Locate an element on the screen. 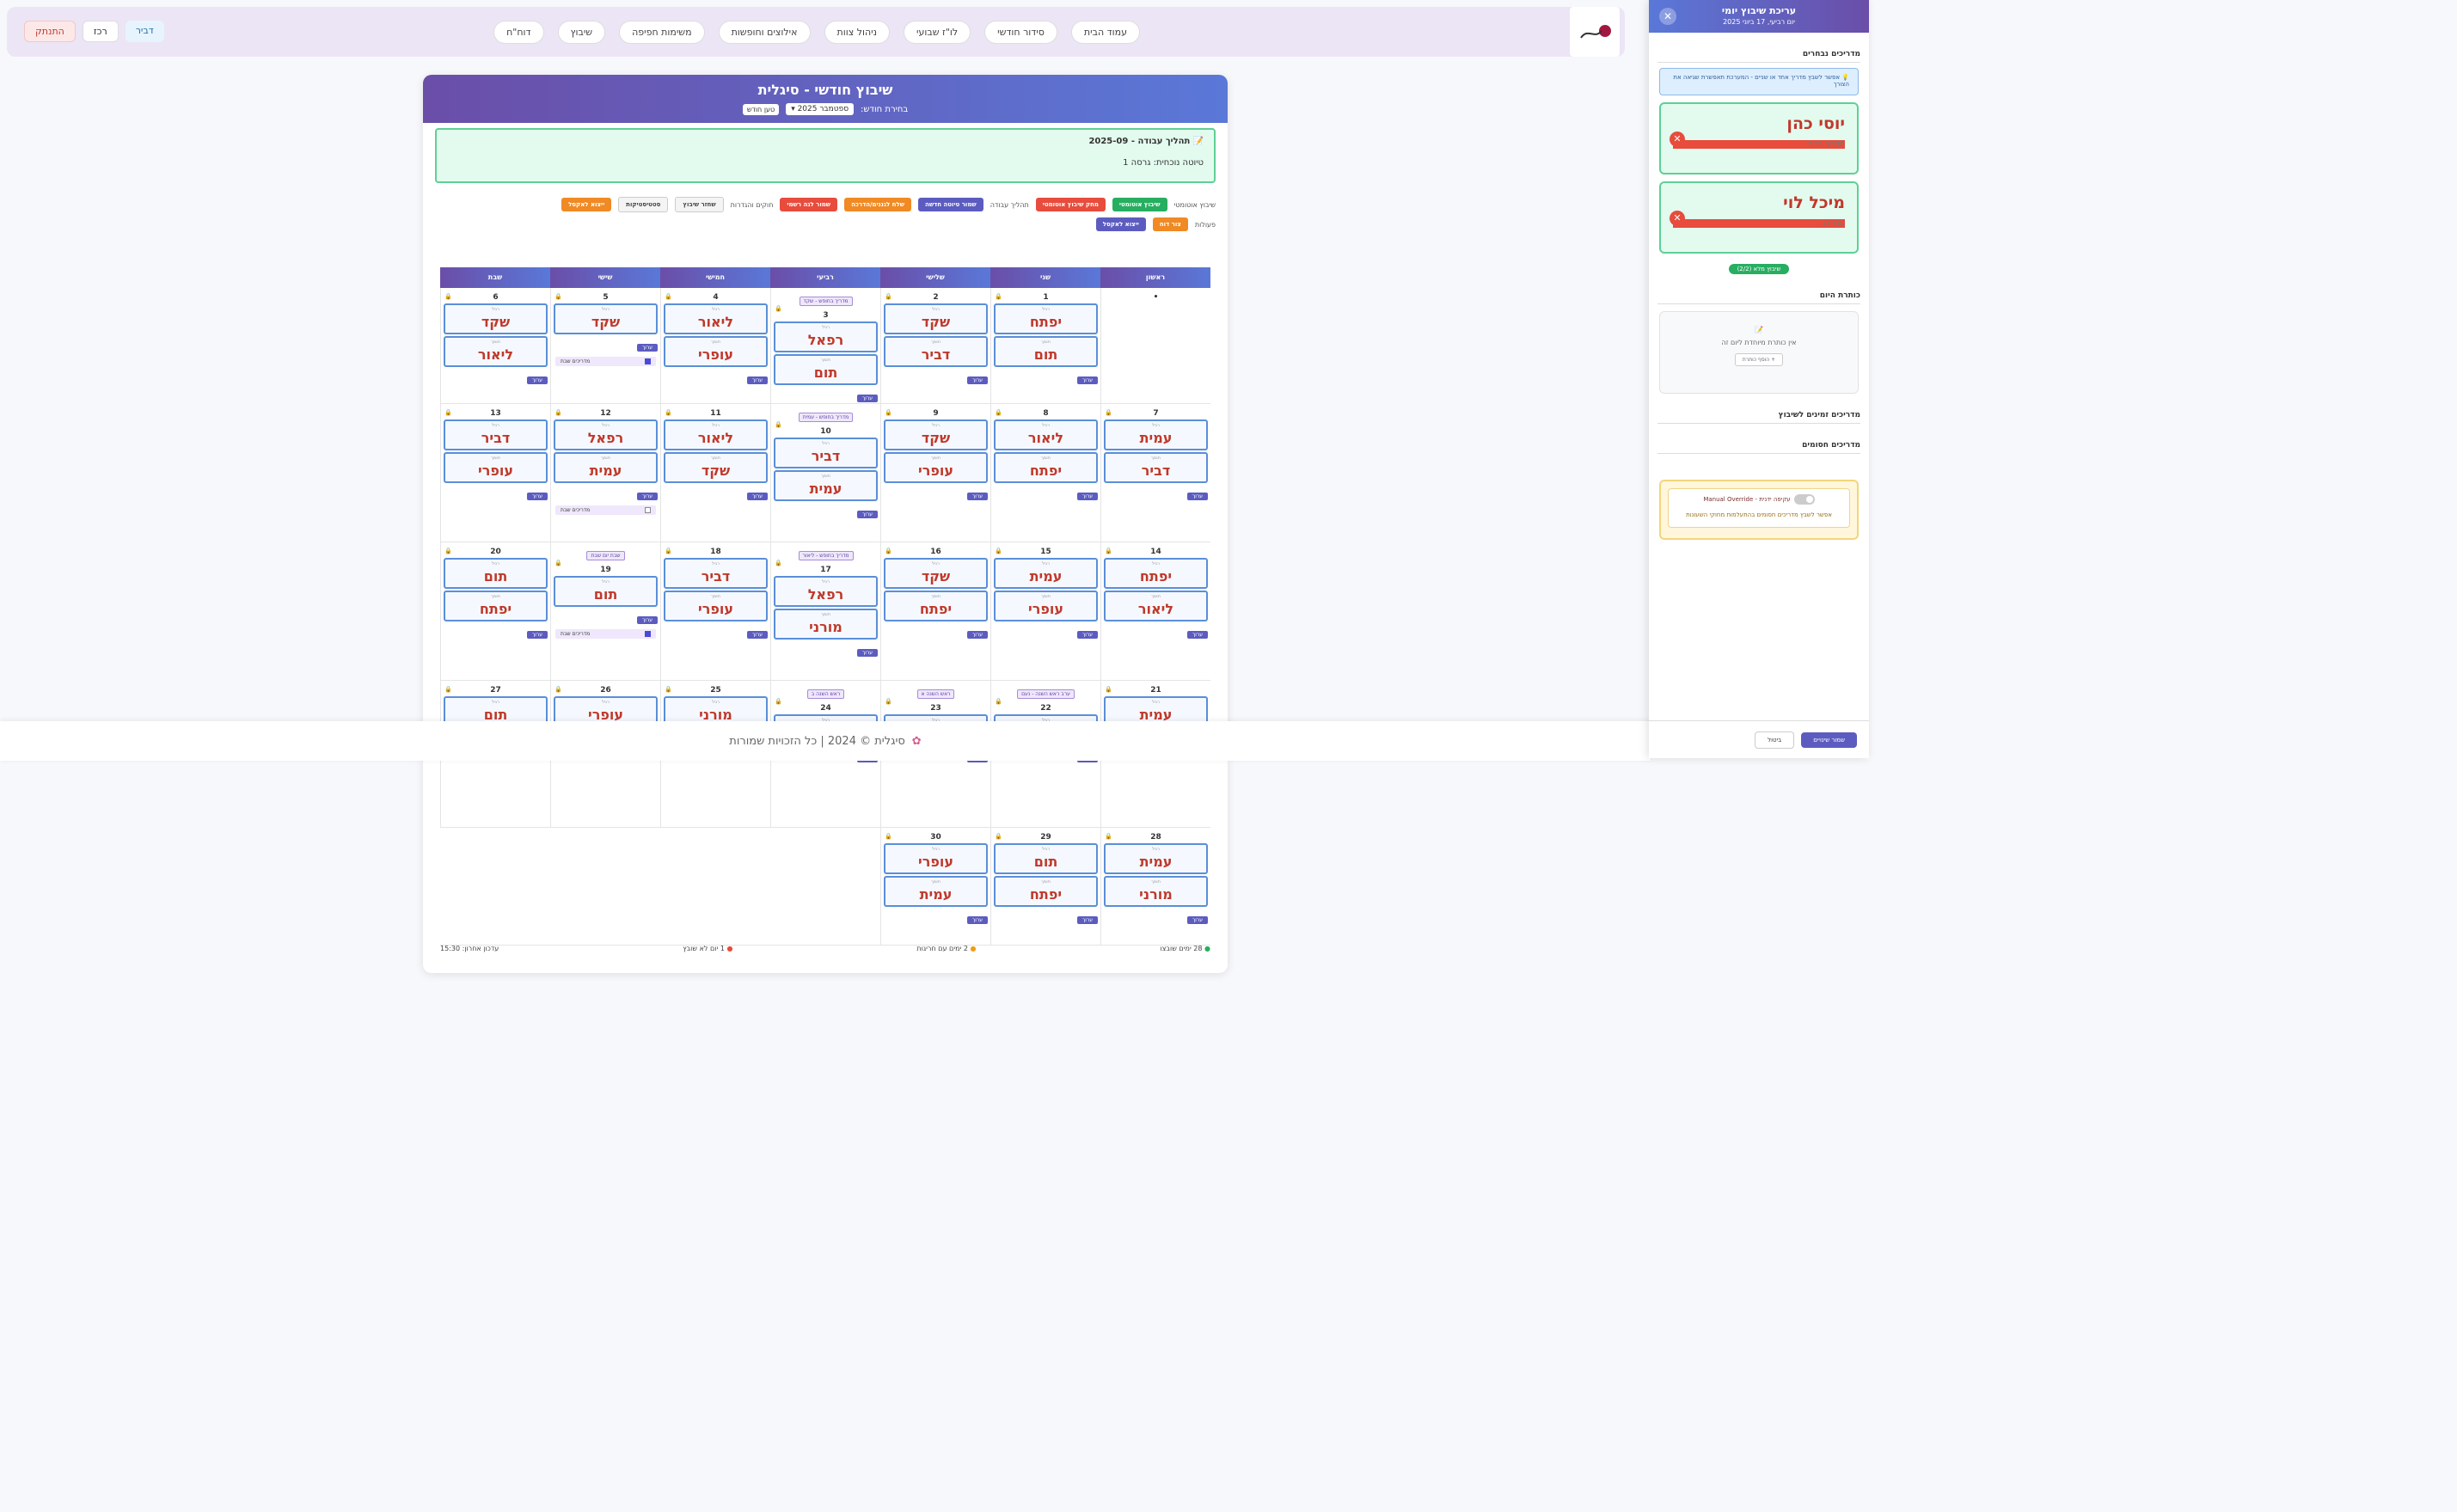  calendar-day: 29 🔒 רגיל תום תומך יפתח ערוך is located at coordinates (1045, 886).